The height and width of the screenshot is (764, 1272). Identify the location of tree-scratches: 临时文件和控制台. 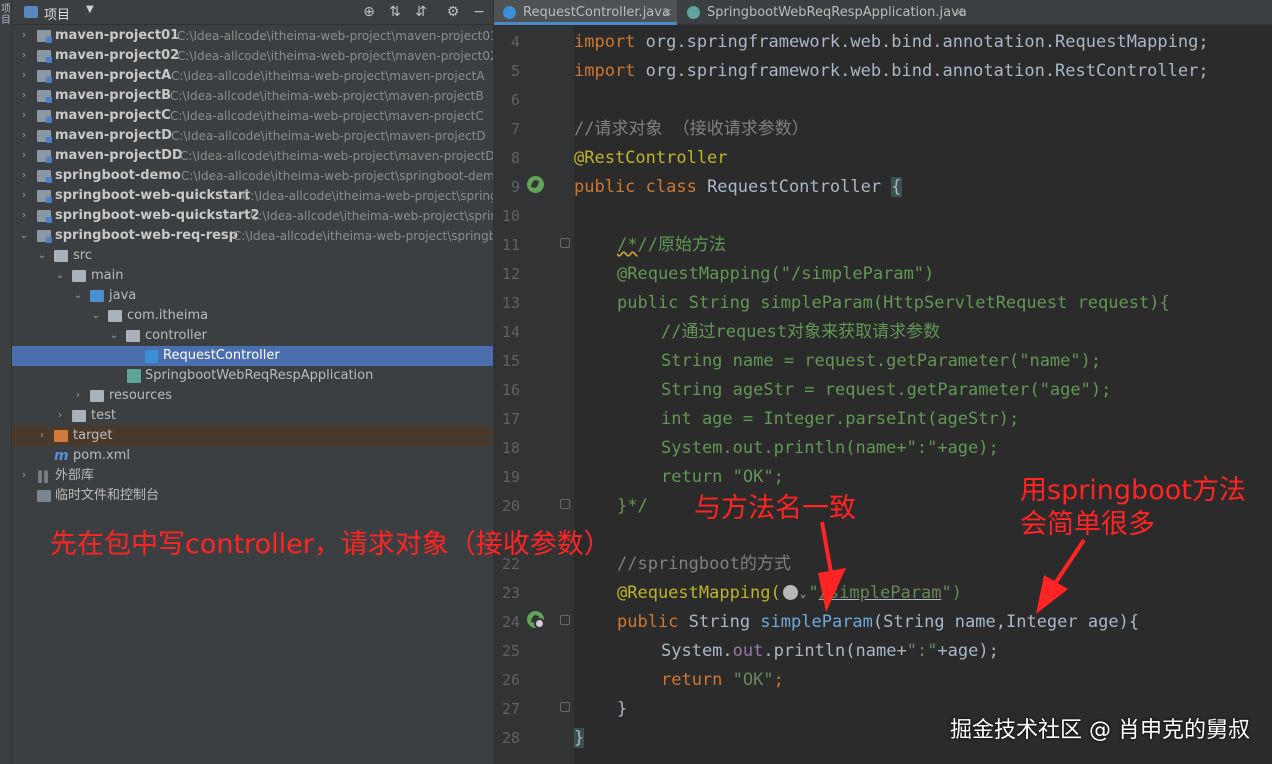
(252, 496).